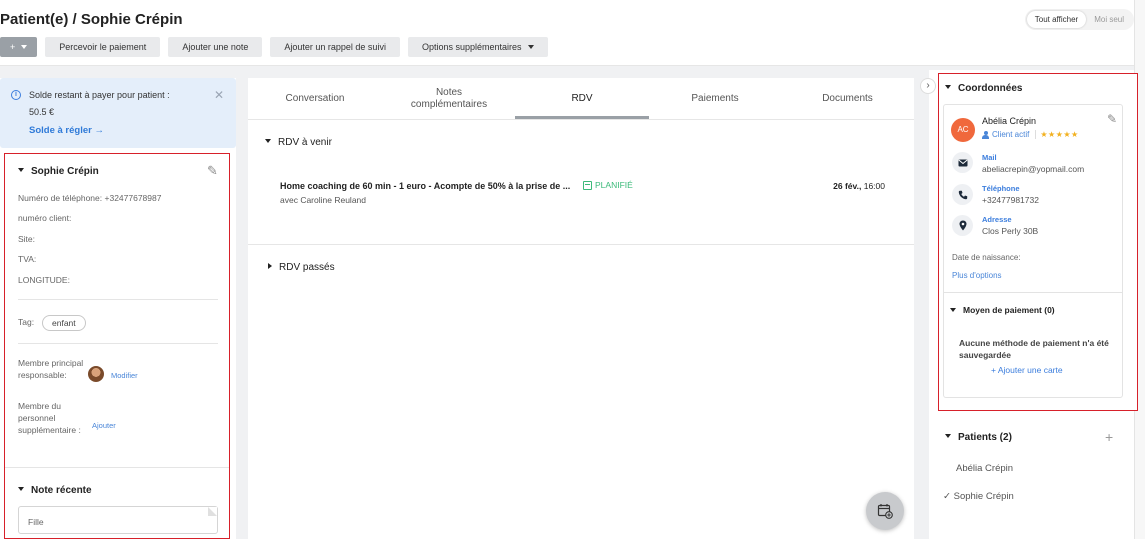  Describe the element at coordinates (715, 99) in the screenshot. I see `tab-payments: Paiements` at that location.